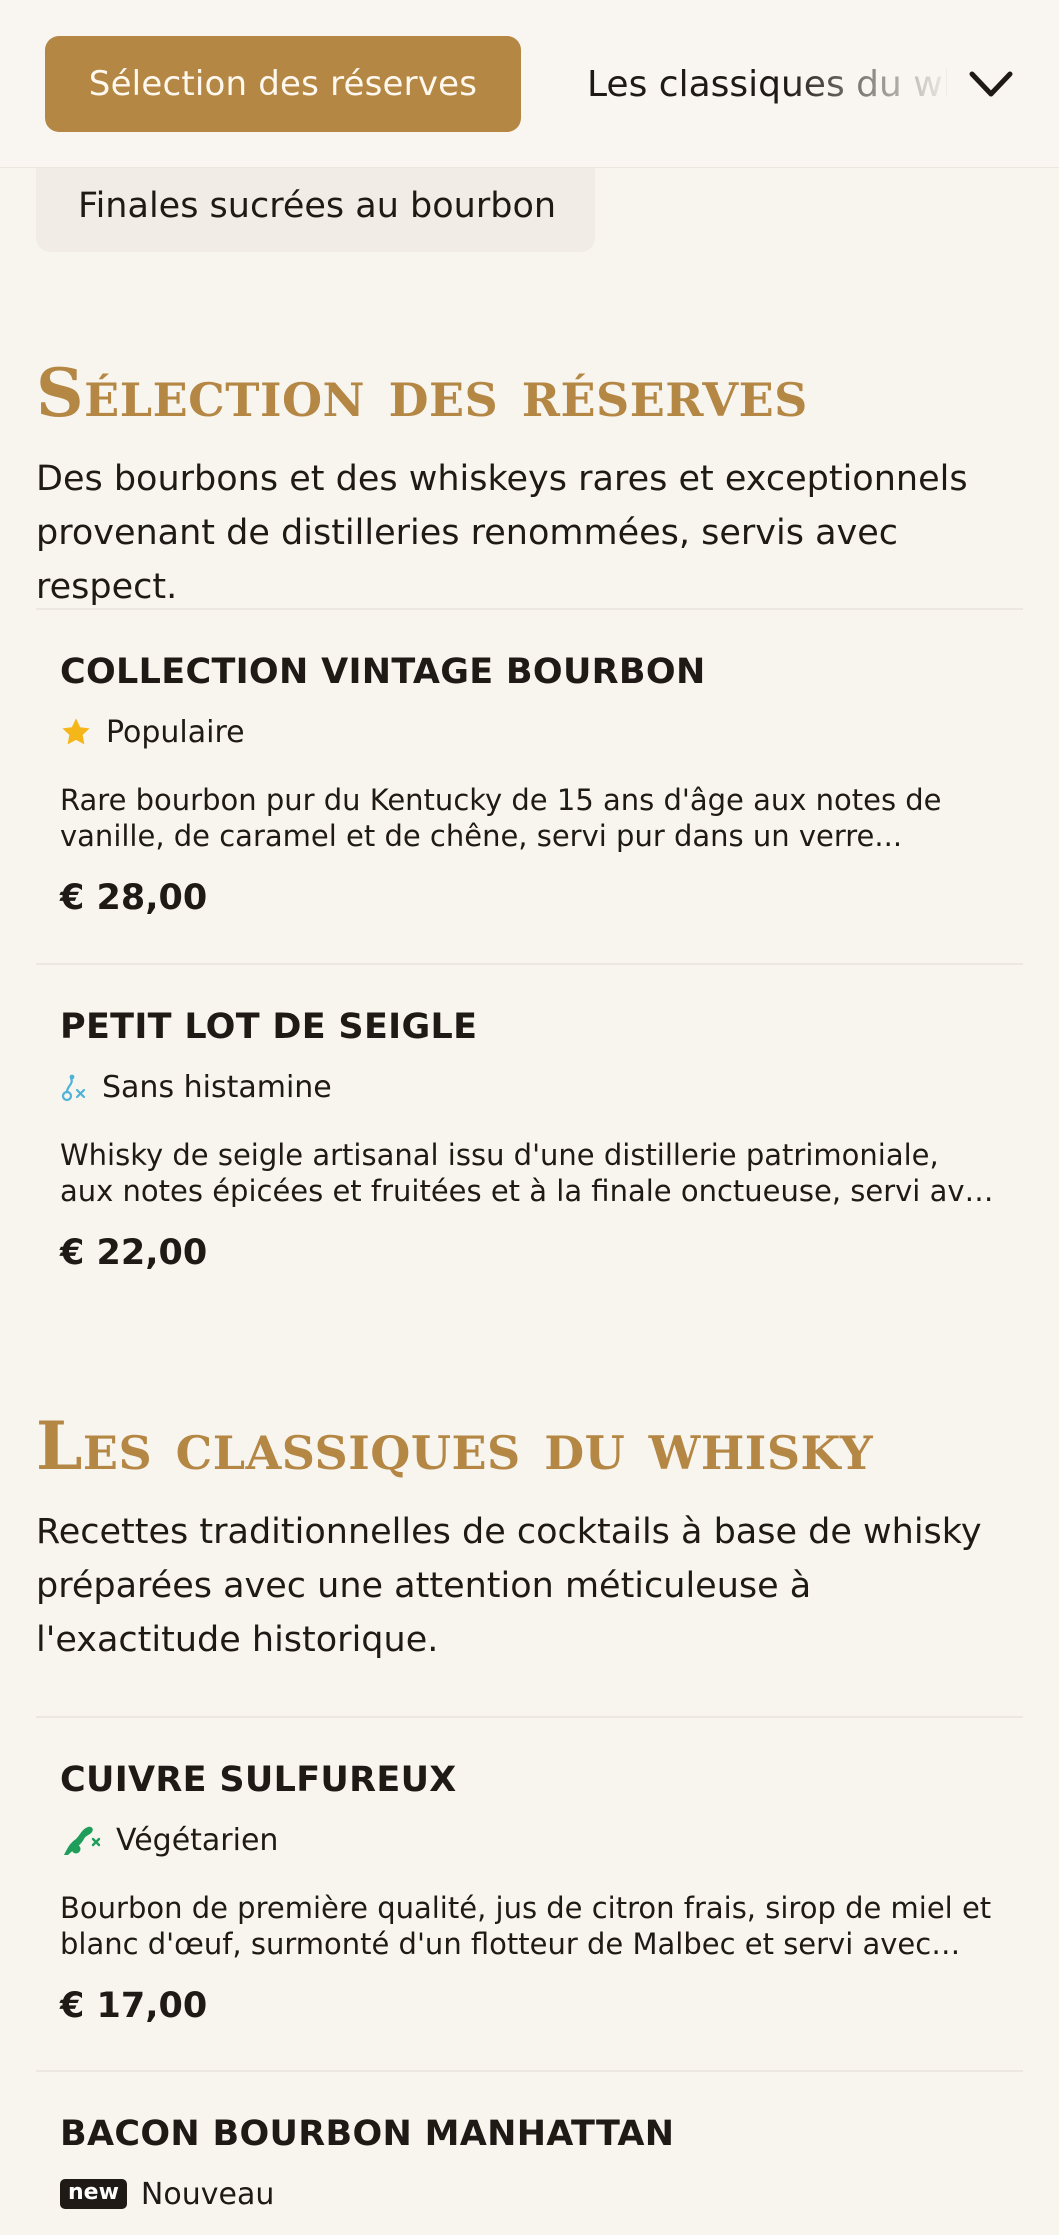  I want to click on expand-categories-button, so click(991, 84).